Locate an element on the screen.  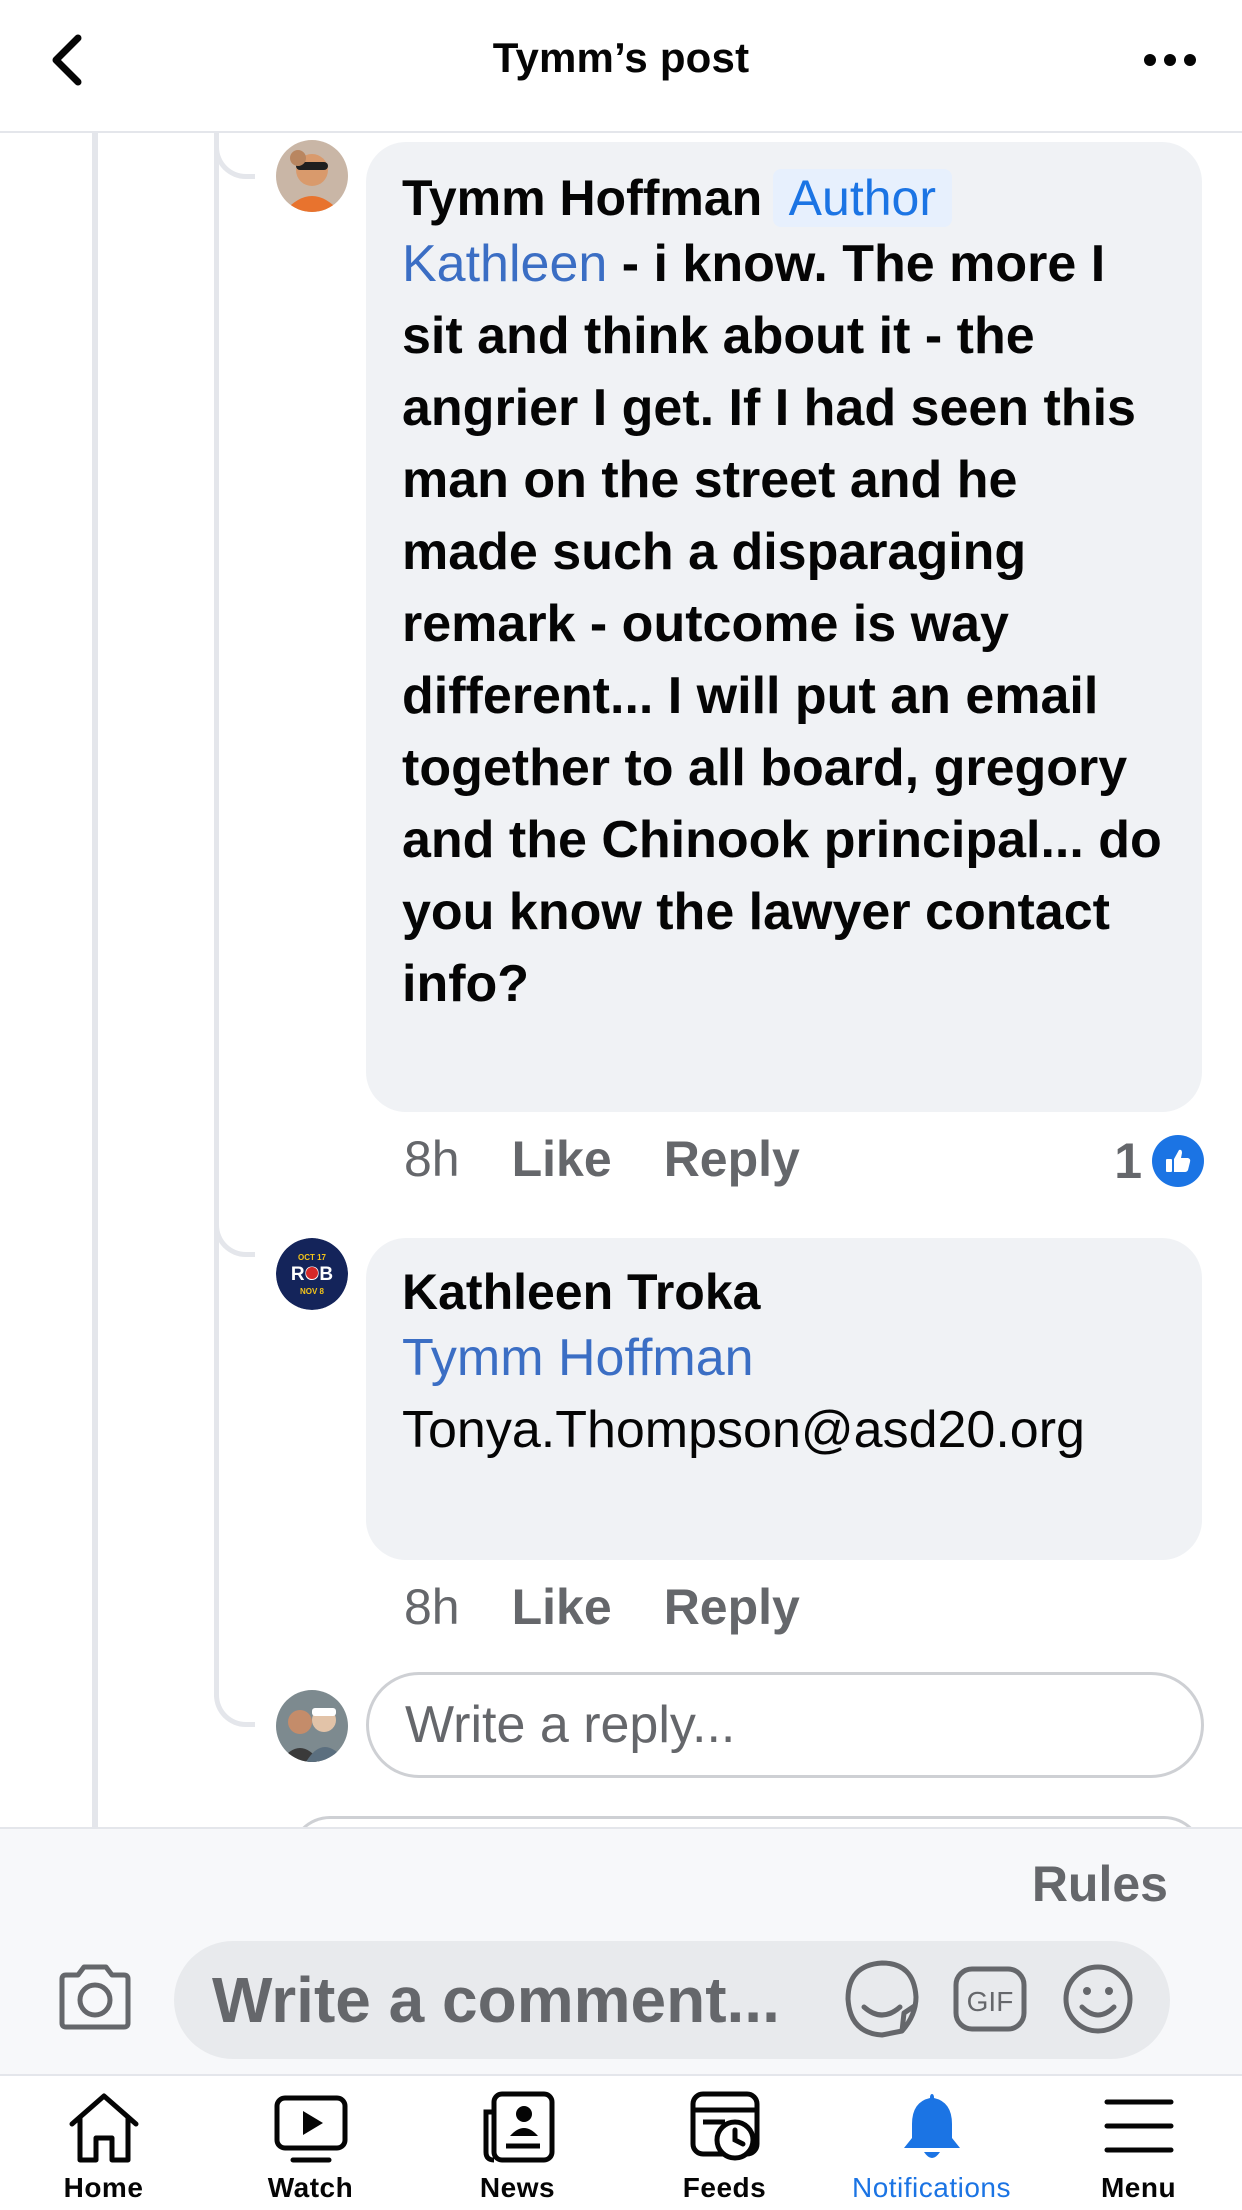
bell-icon is located at coordinates (931, 2126).